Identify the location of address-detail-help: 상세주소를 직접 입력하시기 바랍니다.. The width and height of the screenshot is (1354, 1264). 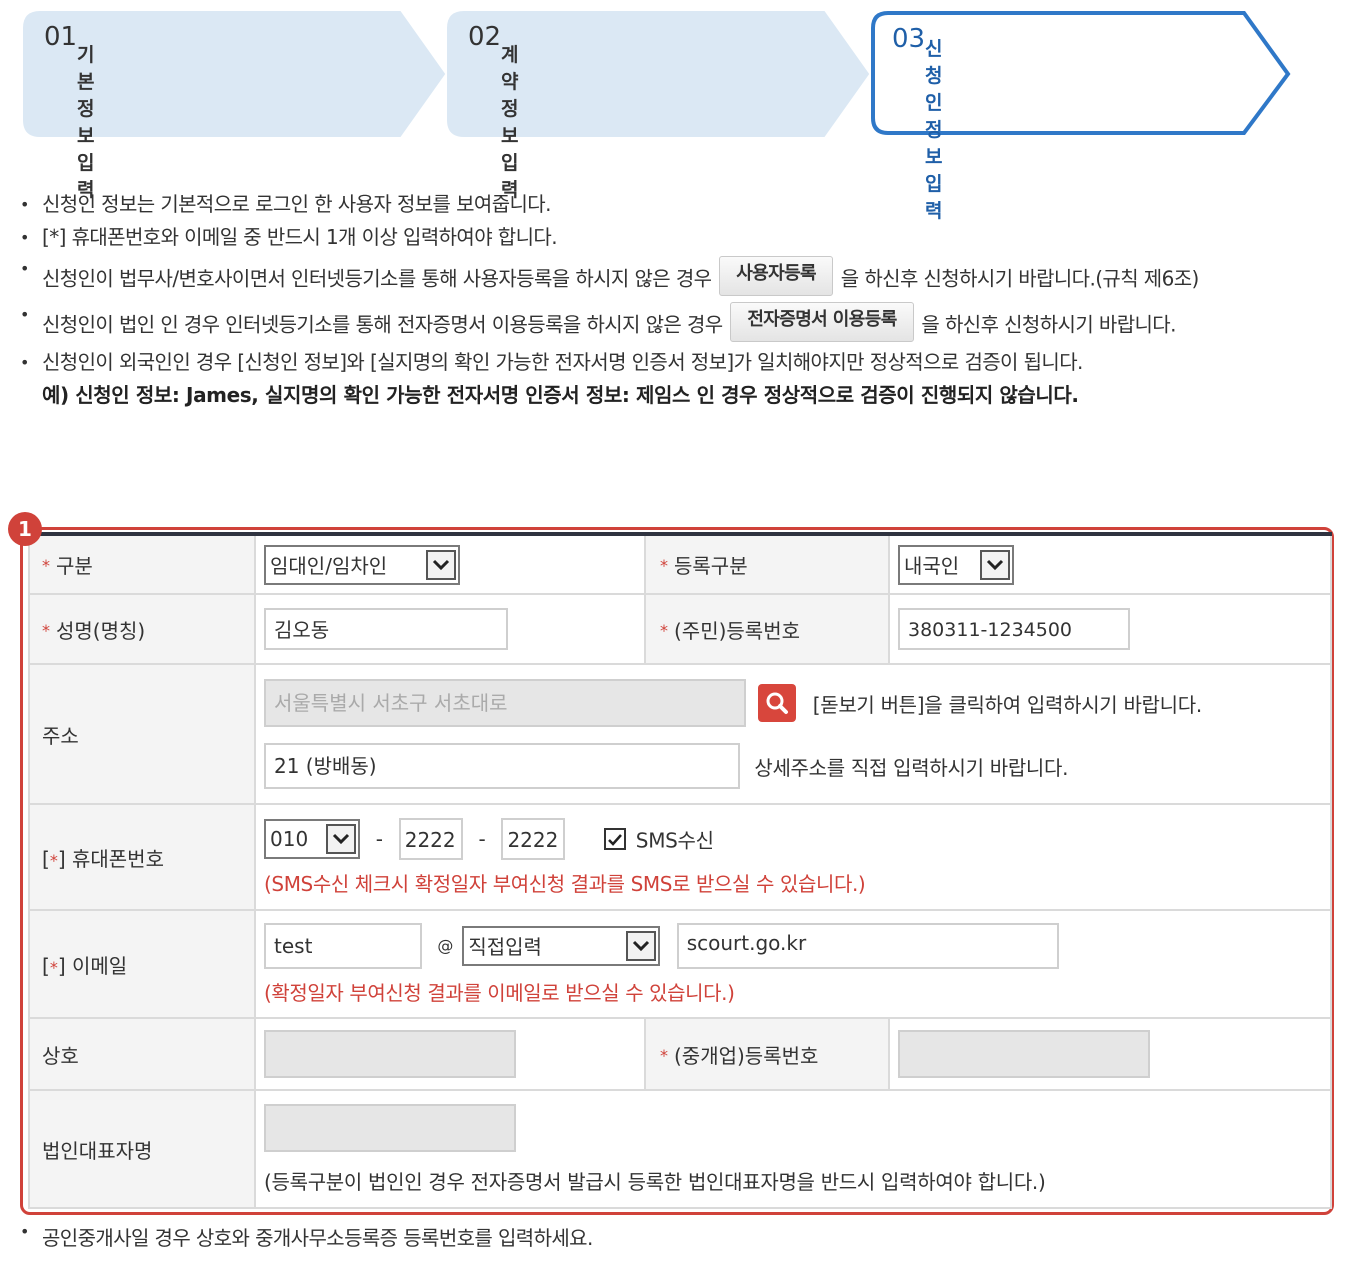
(911, 767).